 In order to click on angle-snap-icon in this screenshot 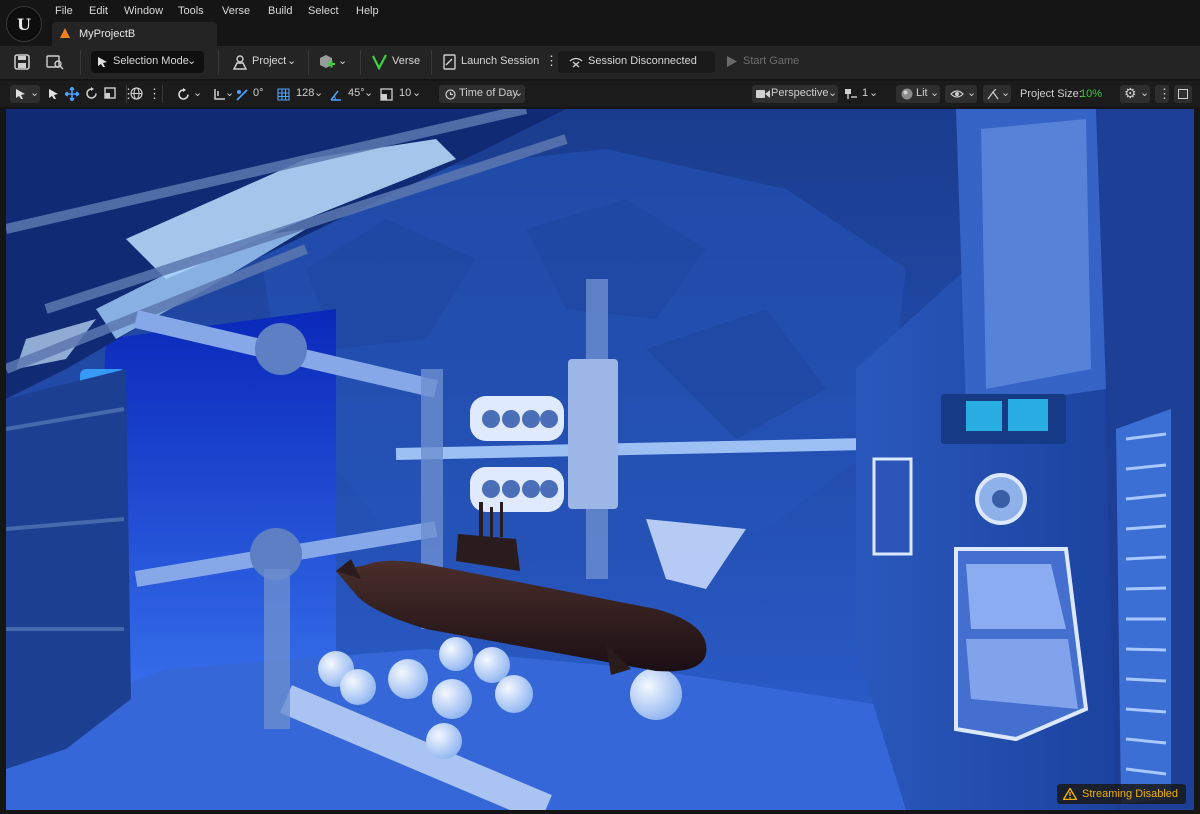, I will do `click(242, 95)`.